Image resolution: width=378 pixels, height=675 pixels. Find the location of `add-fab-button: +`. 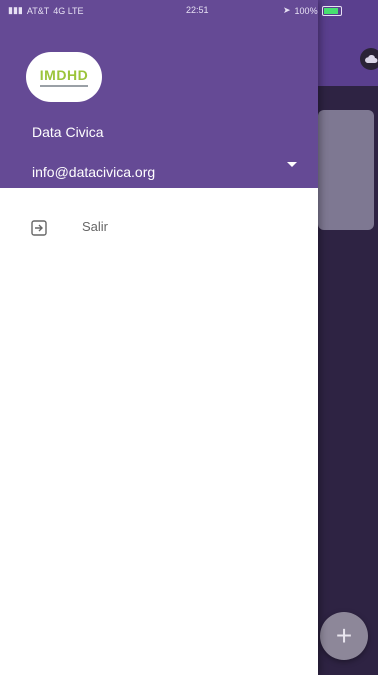

add-fab-button: + is located at coordinates (344, 636).